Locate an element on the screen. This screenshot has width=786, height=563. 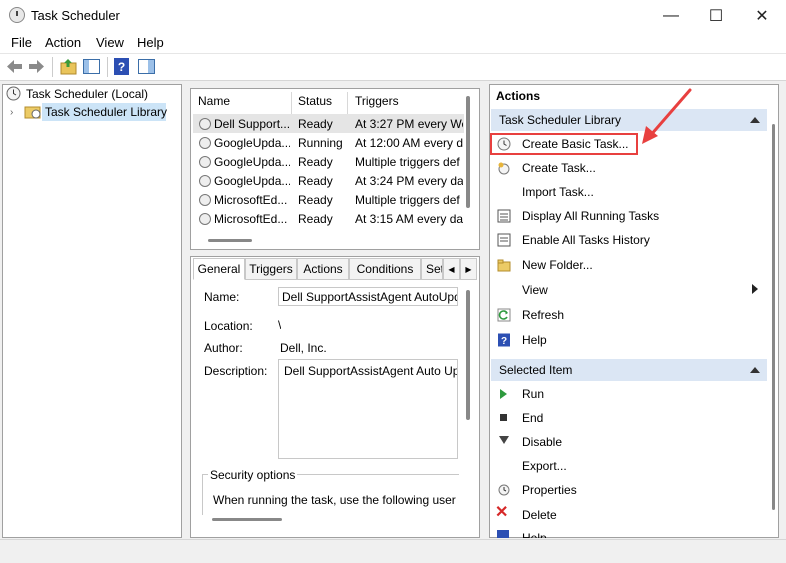
help-book-icon: ? is located at coordinates (122, 66).